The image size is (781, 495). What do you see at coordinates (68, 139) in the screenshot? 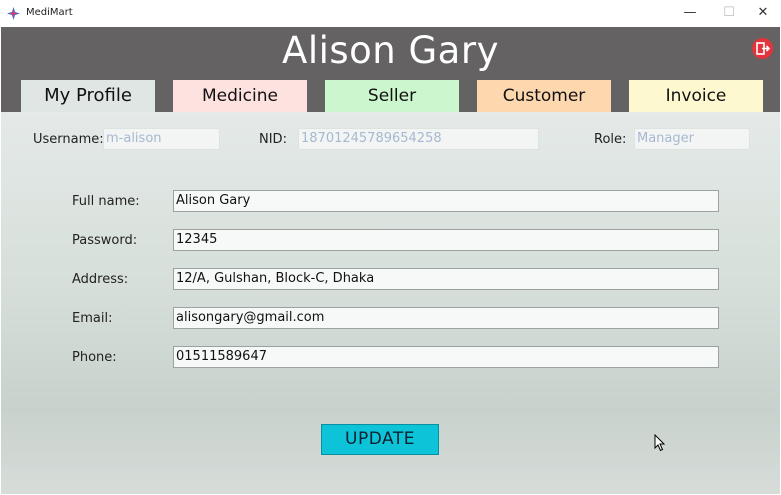
I see `username-label: Username:` at bounding box center [68, 139].